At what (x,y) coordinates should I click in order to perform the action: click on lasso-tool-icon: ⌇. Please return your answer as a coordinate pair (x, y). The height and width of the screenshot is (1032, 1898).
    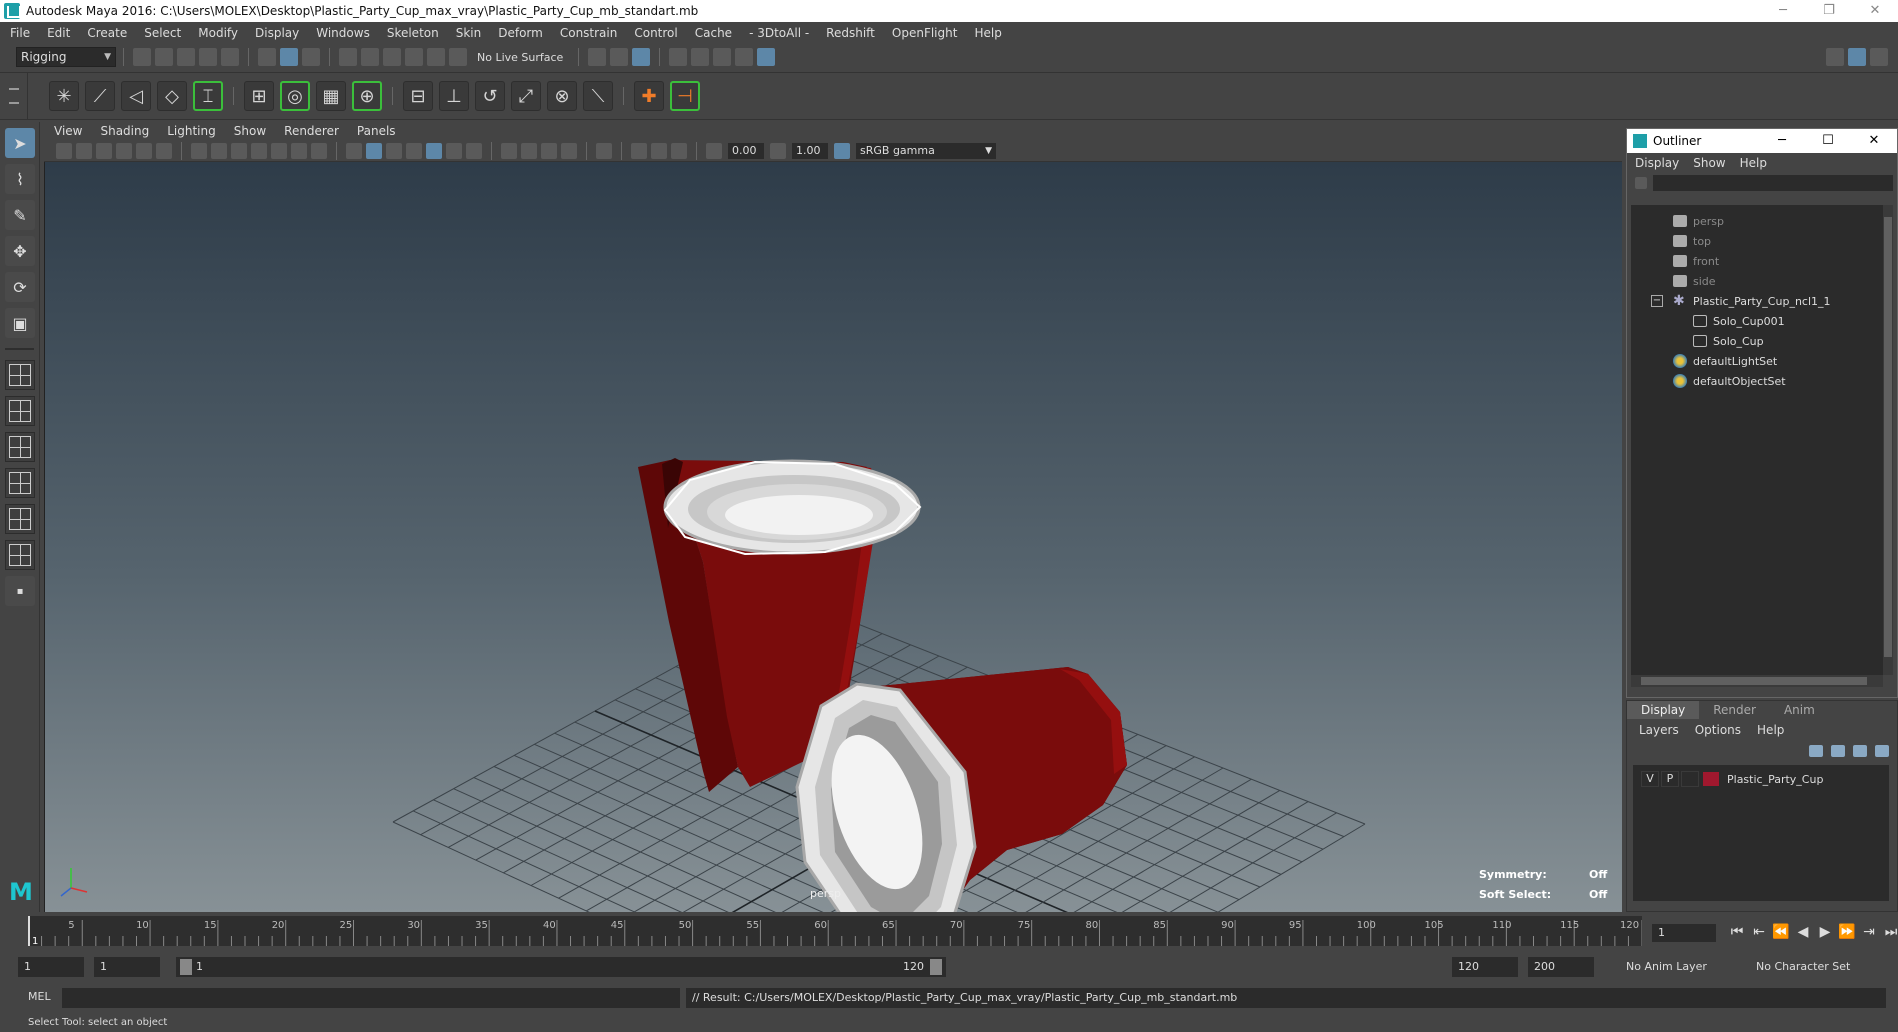
    Looking at the image, I should click on (20, 179).